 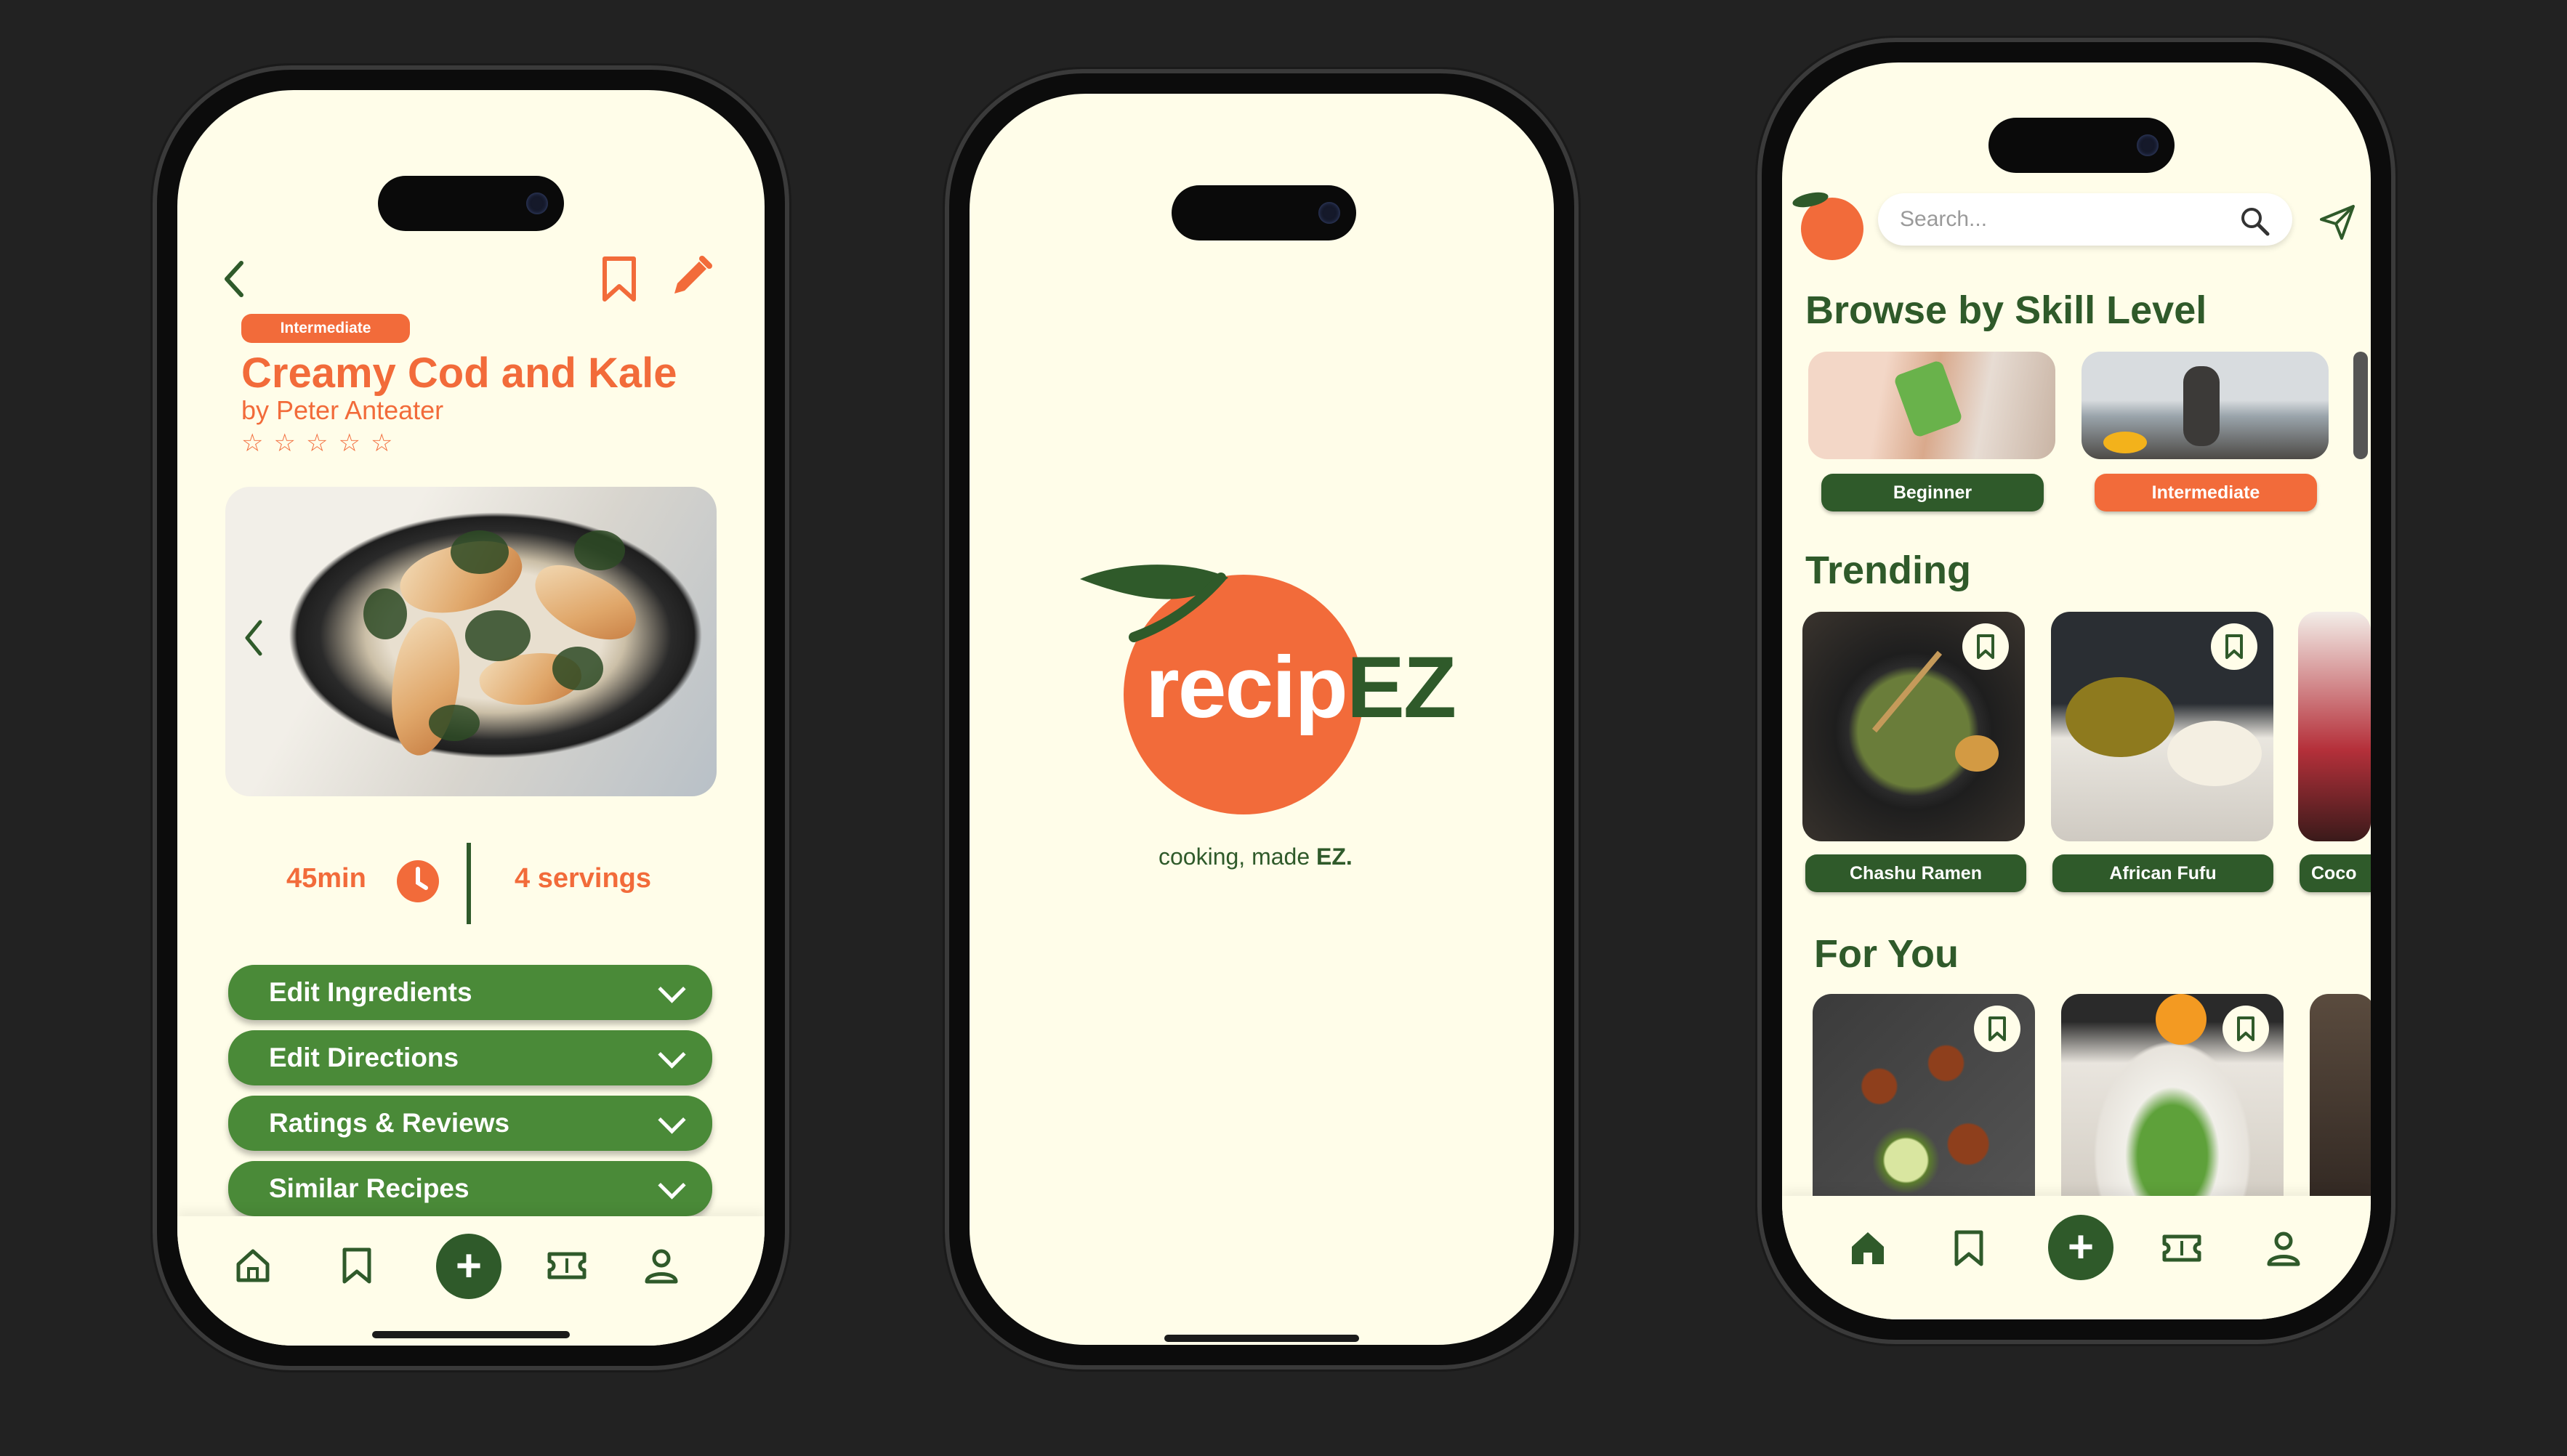 I want to click on cook-time: 45min, so click(x=326, y=878).